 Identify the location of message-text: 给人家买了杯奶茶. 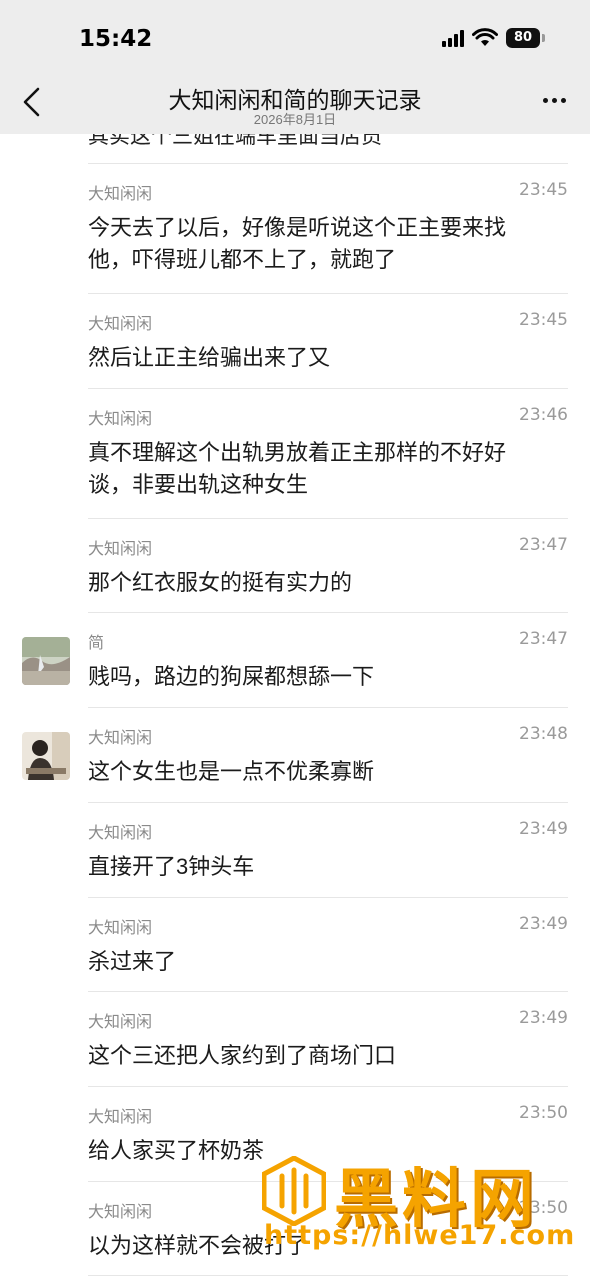
(176, 1150).